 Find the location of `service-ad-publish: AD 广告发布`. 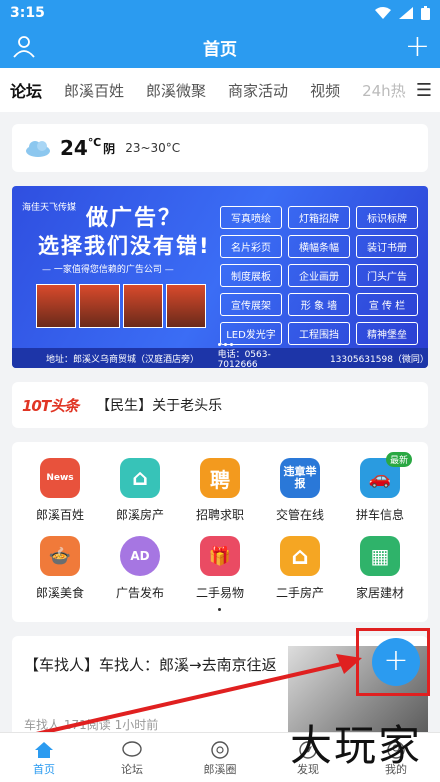

service-ad-publish: AD 广告发布 is located at coordinates (140, 568).